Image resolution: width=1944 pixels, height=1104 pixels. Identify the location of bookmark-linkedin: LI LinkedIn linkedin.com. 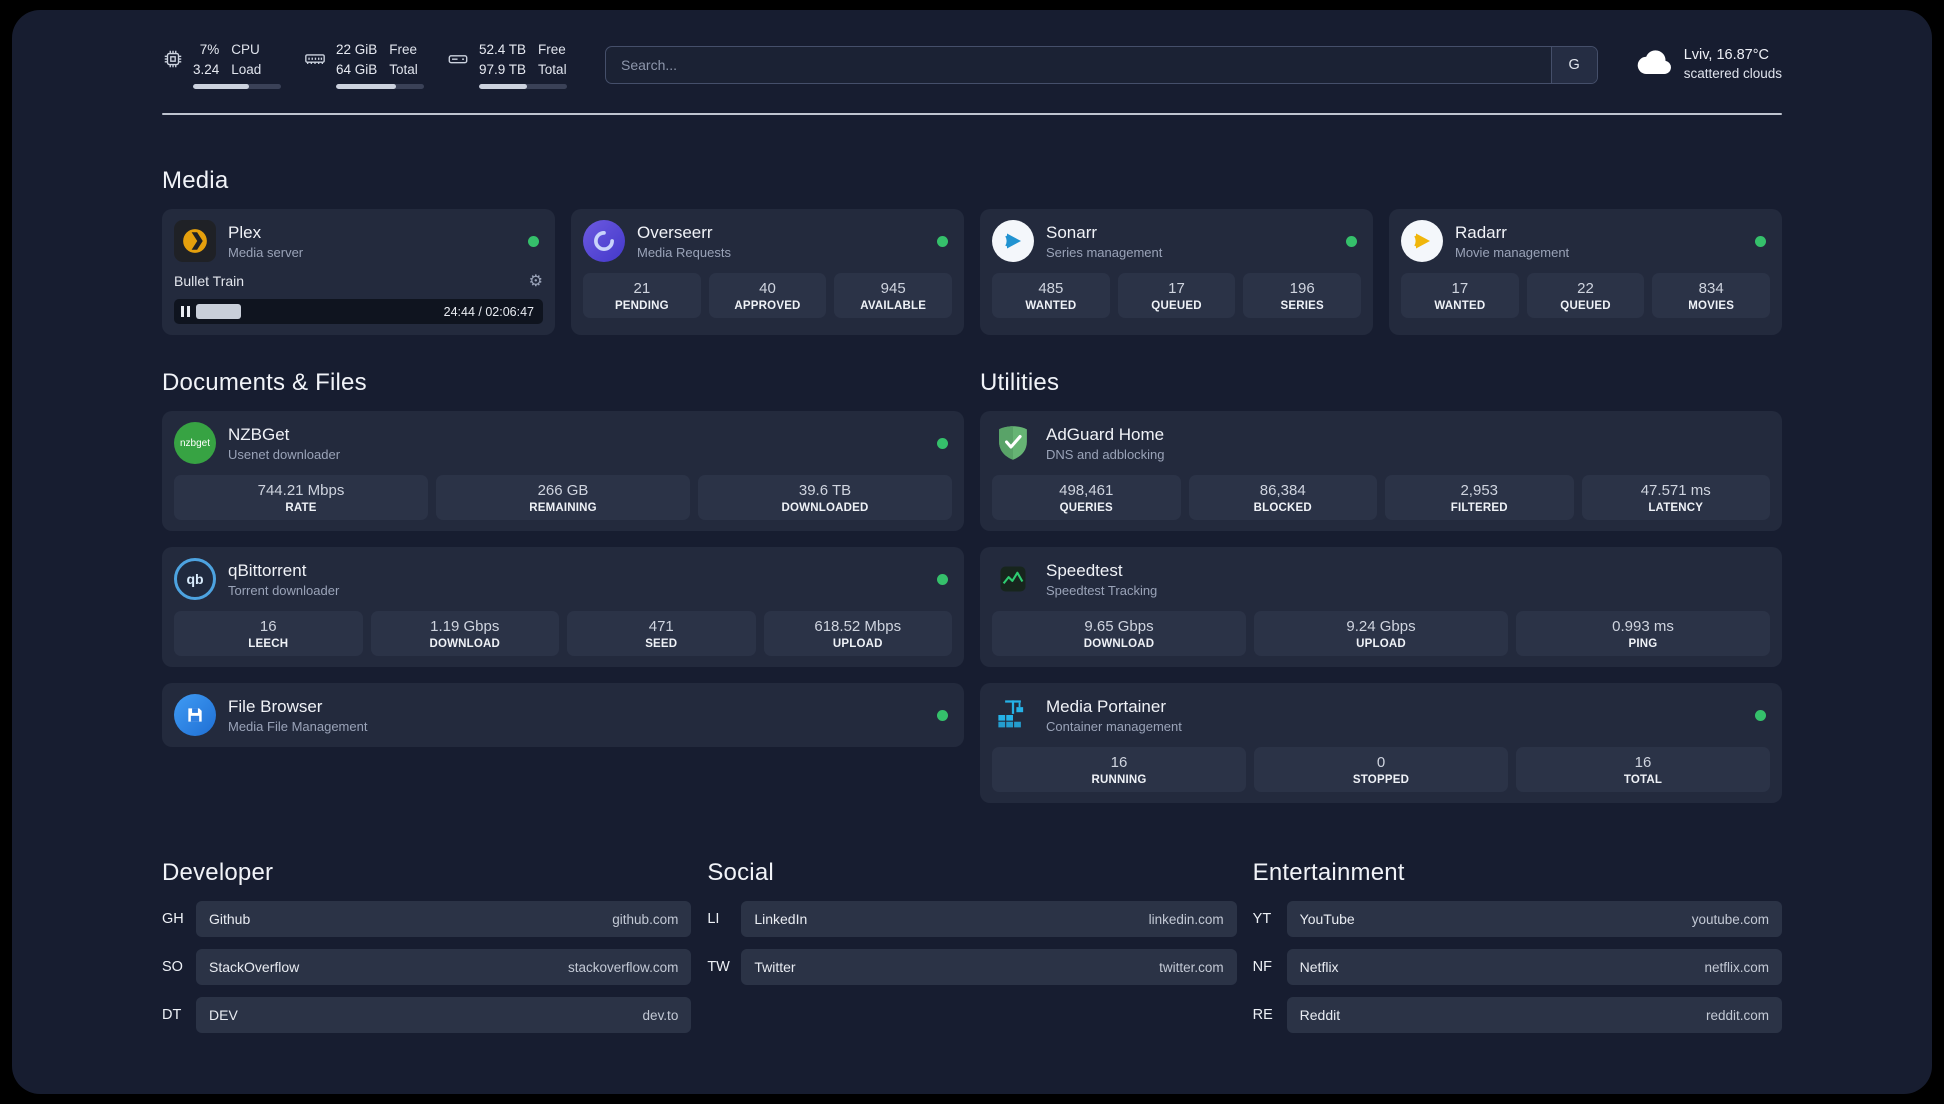
(972, 919).